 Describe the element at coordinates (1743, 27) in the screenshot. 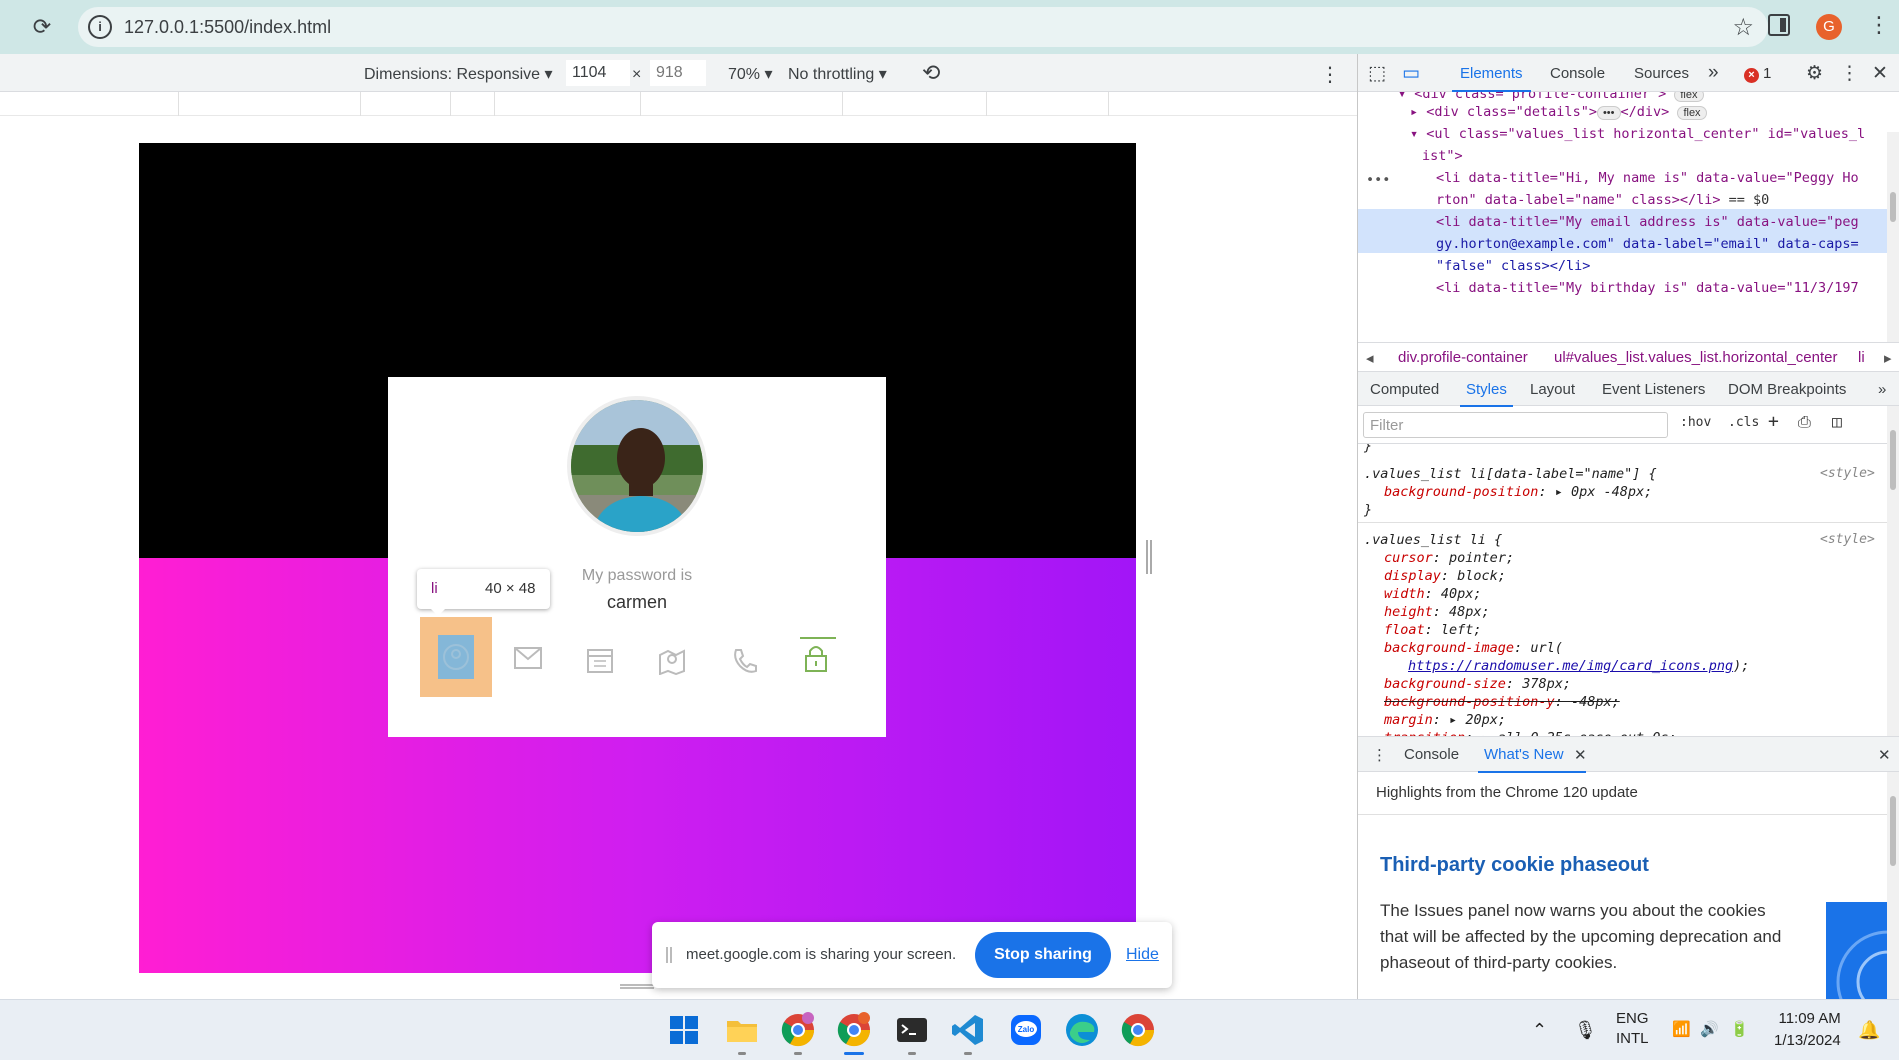

I see `bookmark-star-icon: ☆` at that location.